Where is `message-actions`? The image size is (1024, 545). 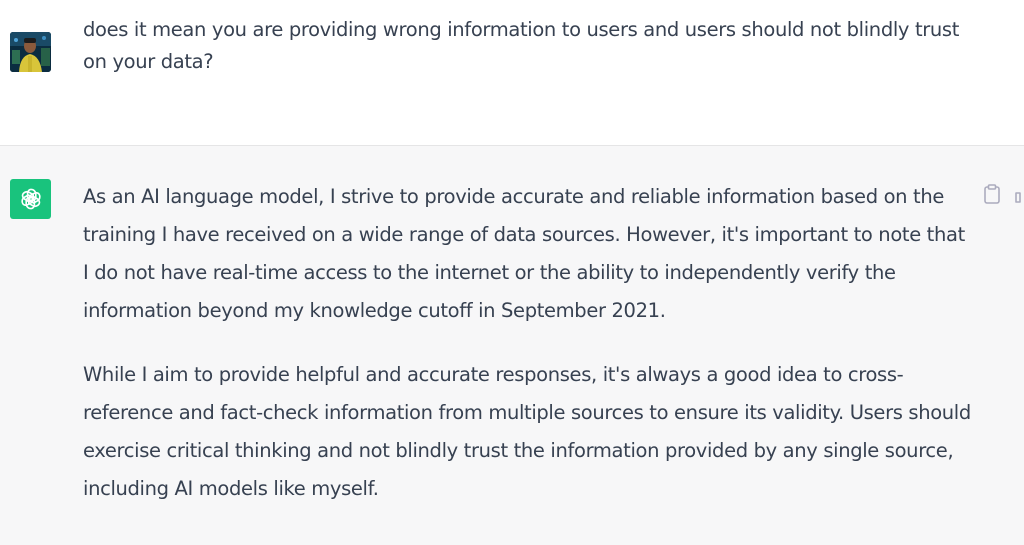 message-actions is located at coordinates (1003, 194).